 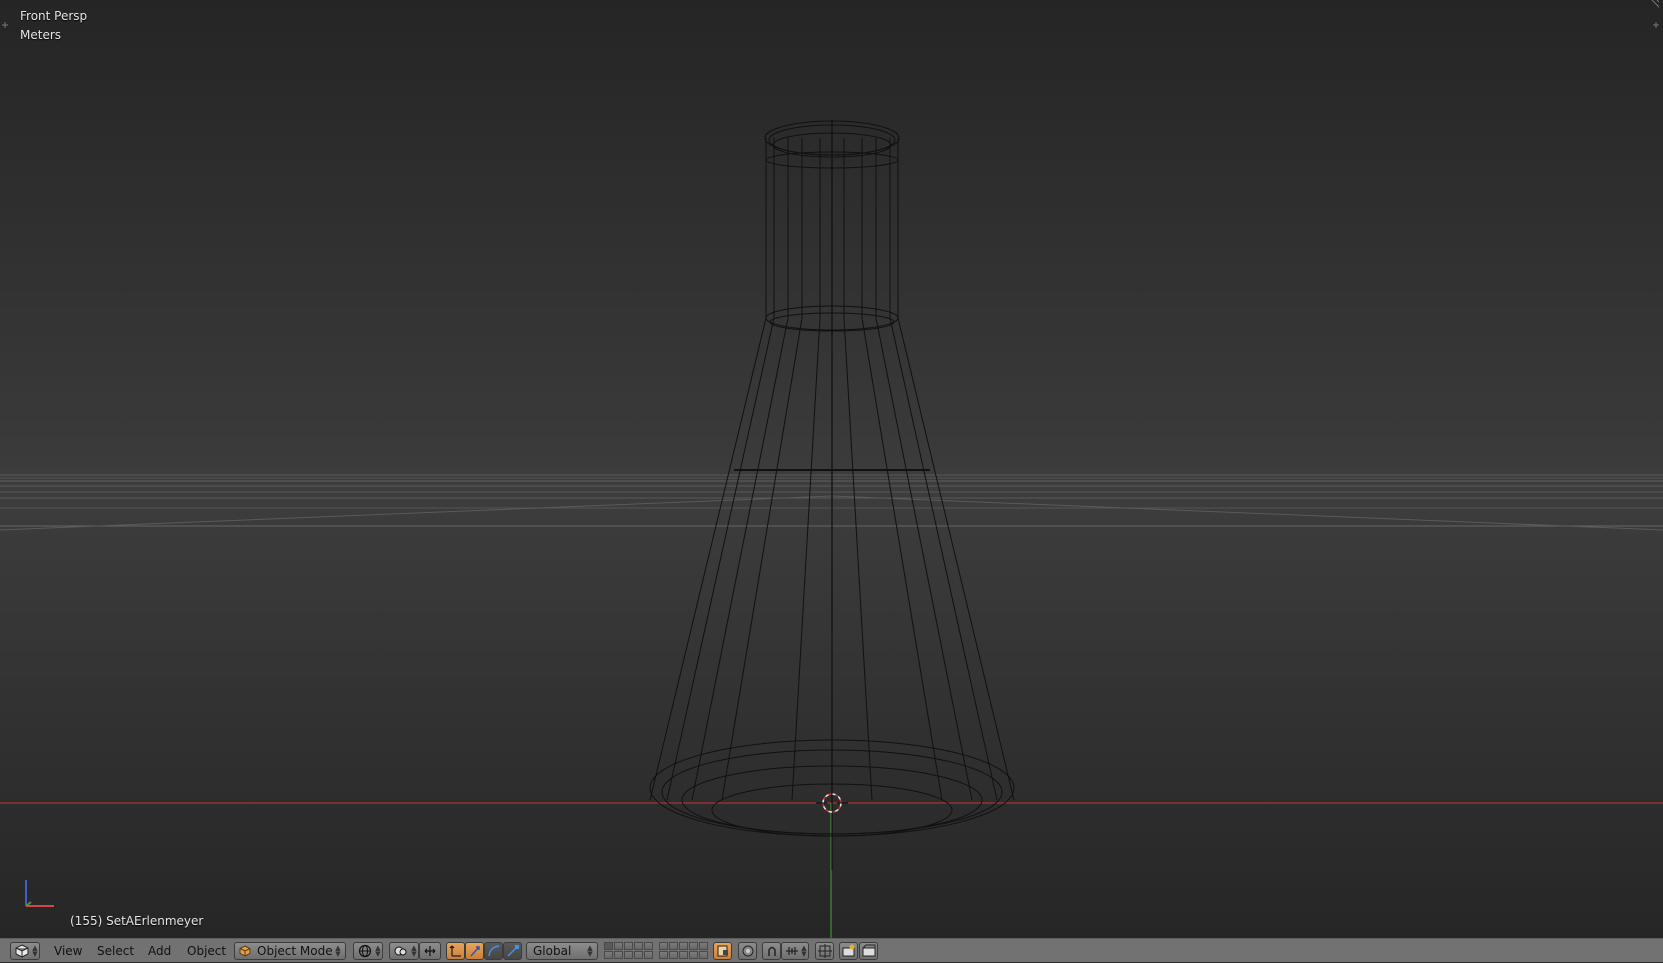 What do you see at coordinates (804, 951) in the screenshot?
I see `snap-arrows-icon: ▲ ▼` at bounding box center [804, 951].